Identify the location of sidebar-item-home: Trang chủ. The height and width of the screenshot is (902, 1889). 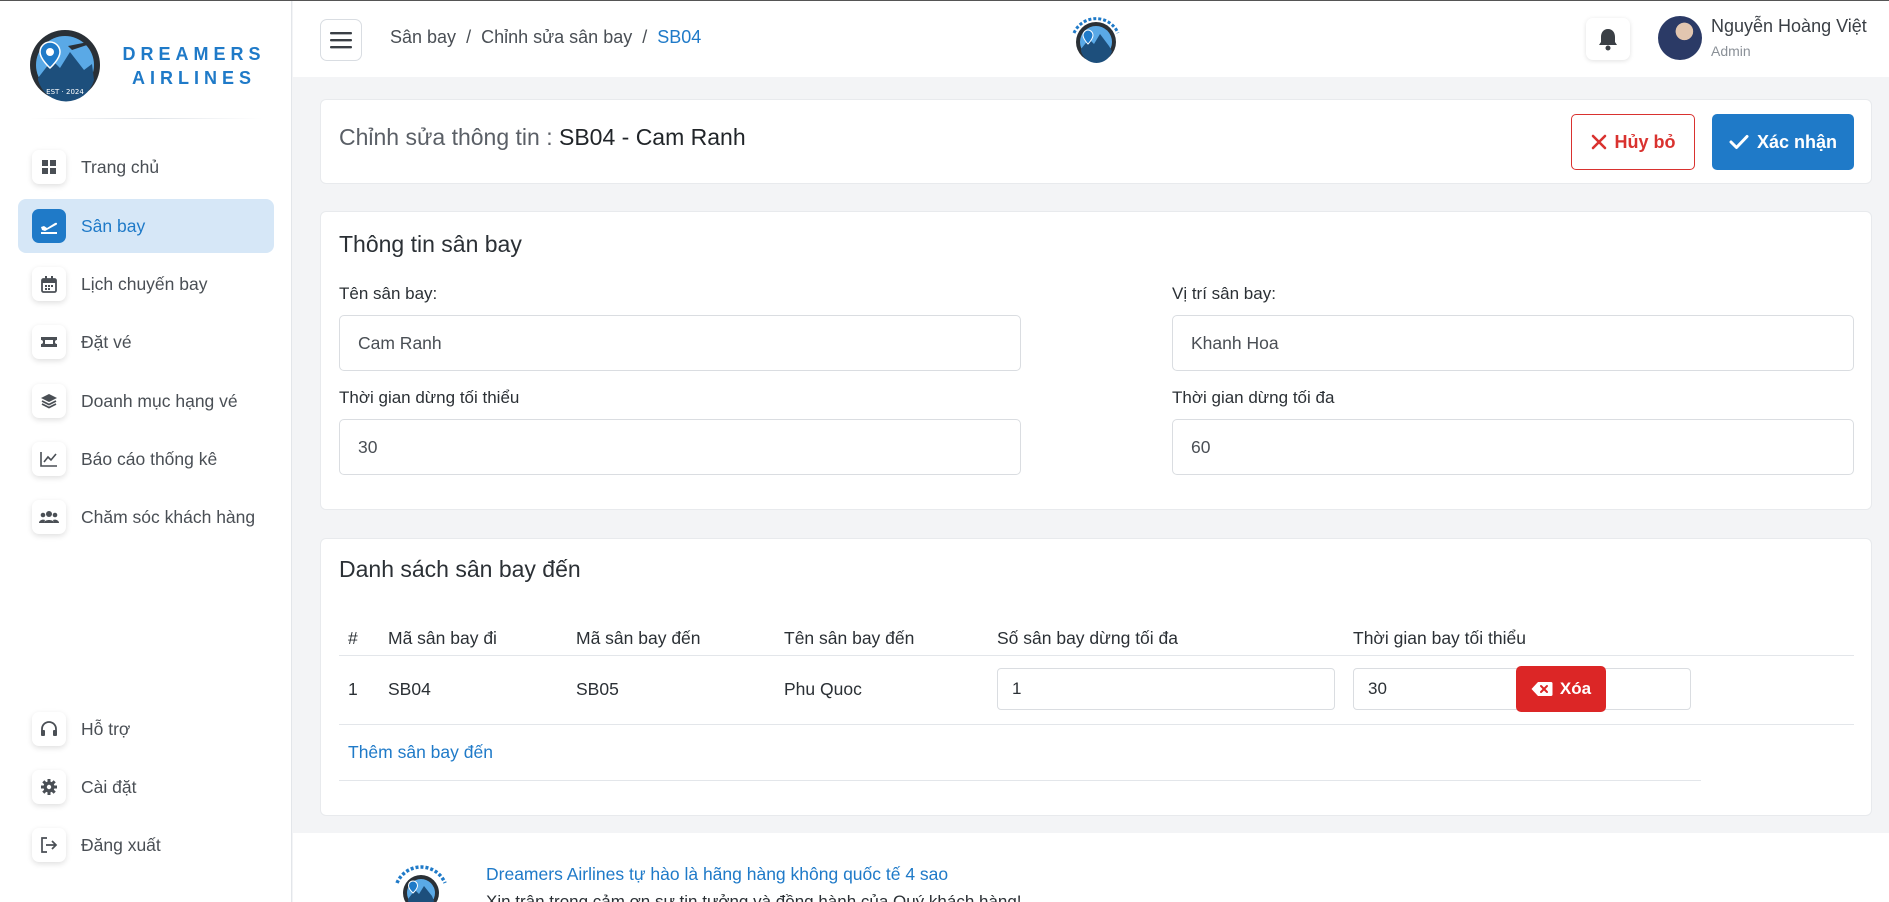
(146, 167).